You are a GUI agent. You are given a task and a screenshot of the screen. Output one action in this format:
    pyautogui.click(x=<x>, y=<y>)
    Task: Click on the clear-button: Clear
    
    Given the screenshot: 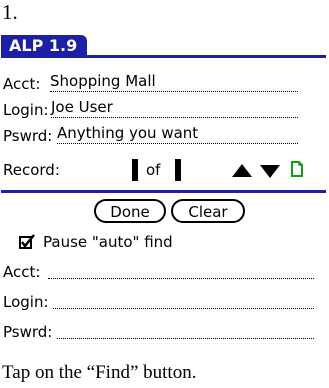 What is the action you would take?
    pyautogui.click(x=208, y=211)
    